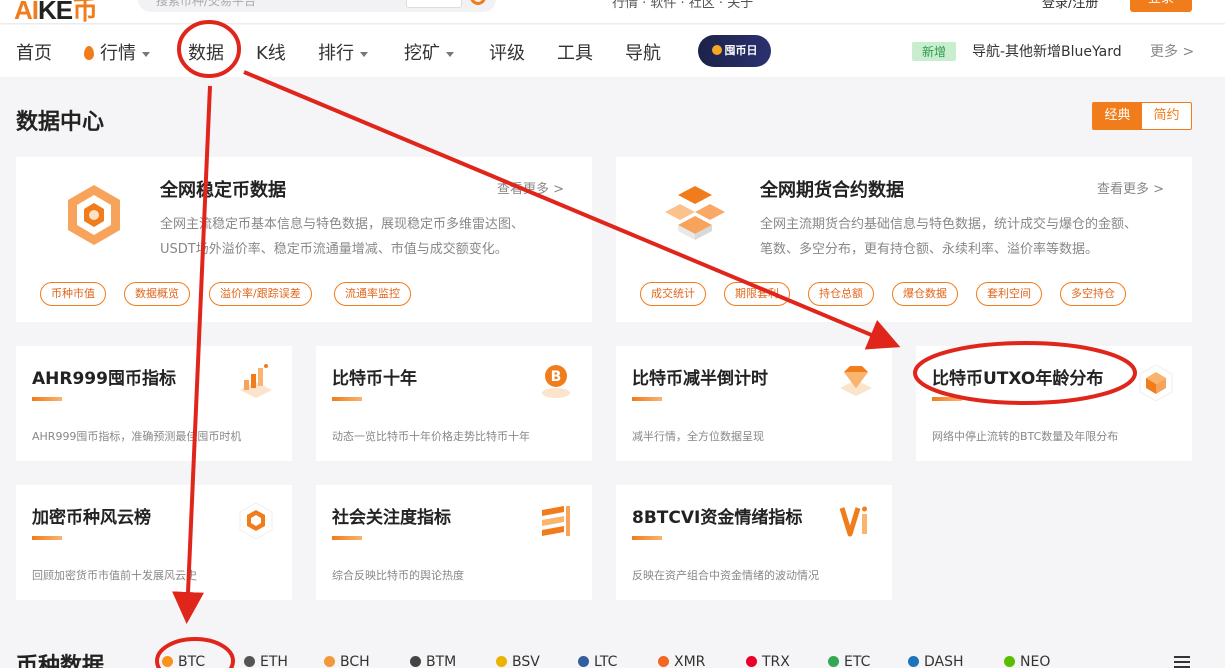 The height and width of the screenshot is (668, 1225). I want to click on classic-view-button: 经典, so click(1117, 116).